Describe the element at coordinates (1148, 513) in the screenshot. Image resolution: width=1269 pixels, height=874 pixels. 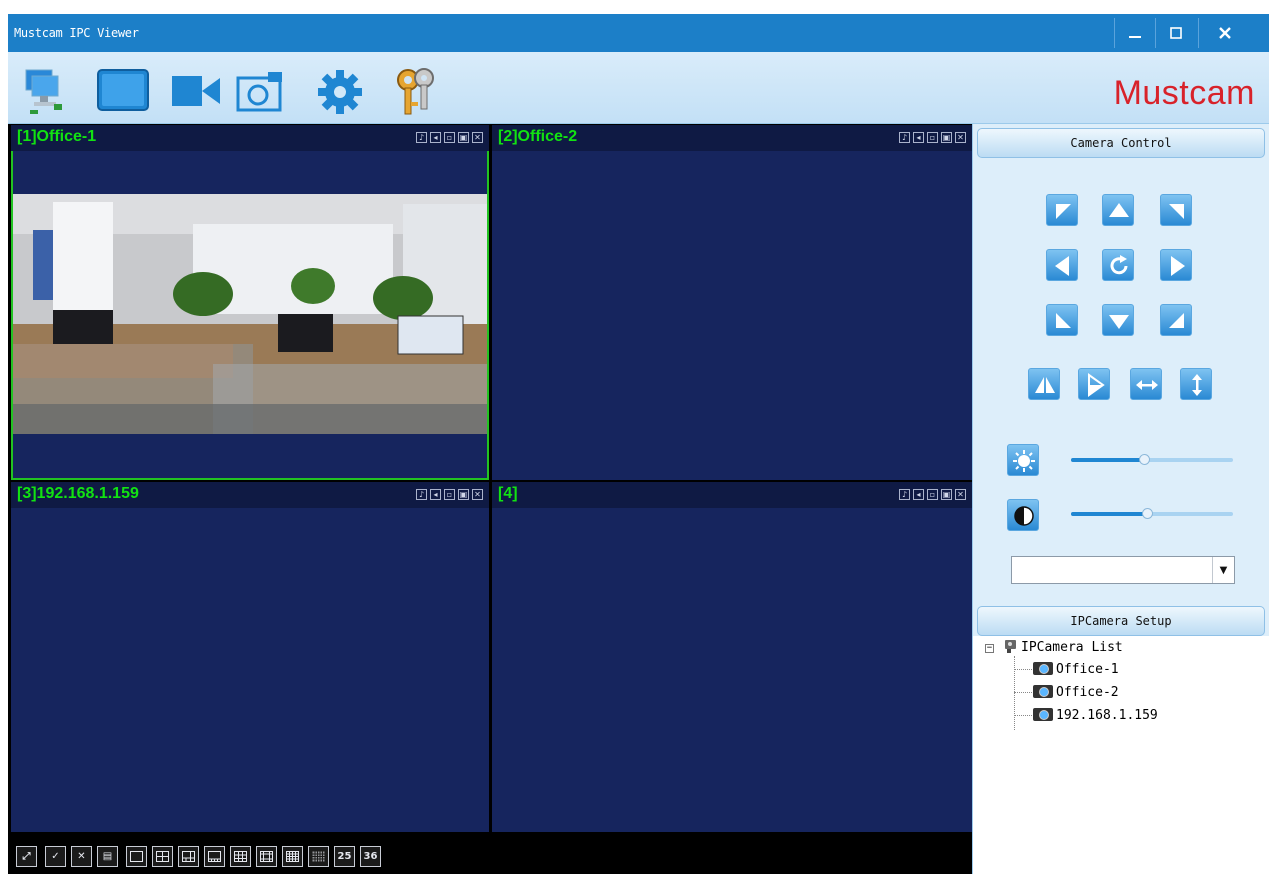
I see `contrast-knob` at that location.